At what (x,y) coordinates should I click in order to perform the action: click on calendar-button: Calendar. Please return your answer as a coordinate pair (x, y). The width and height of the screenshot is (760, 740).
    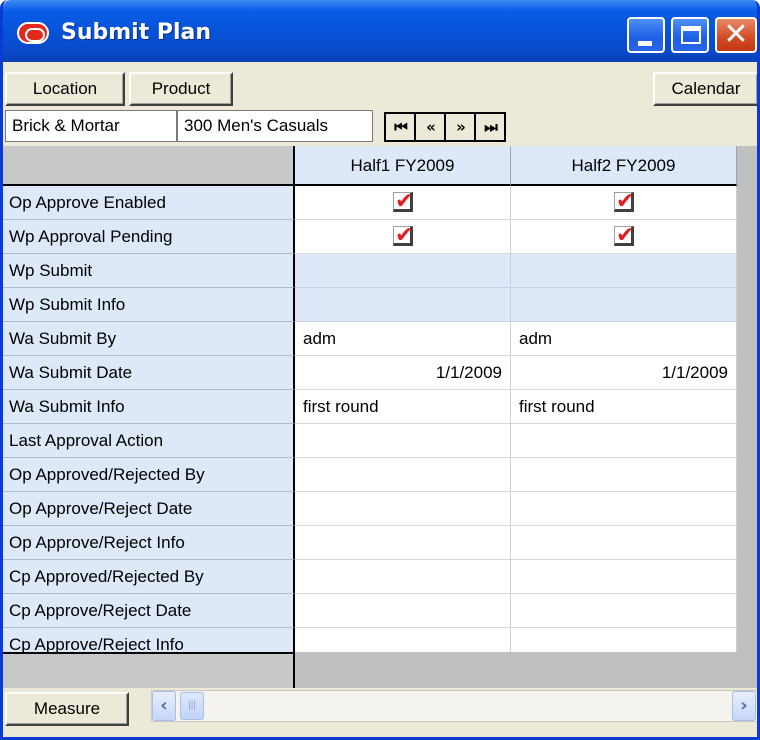
    Looking at the image, I should click on (705, 89).